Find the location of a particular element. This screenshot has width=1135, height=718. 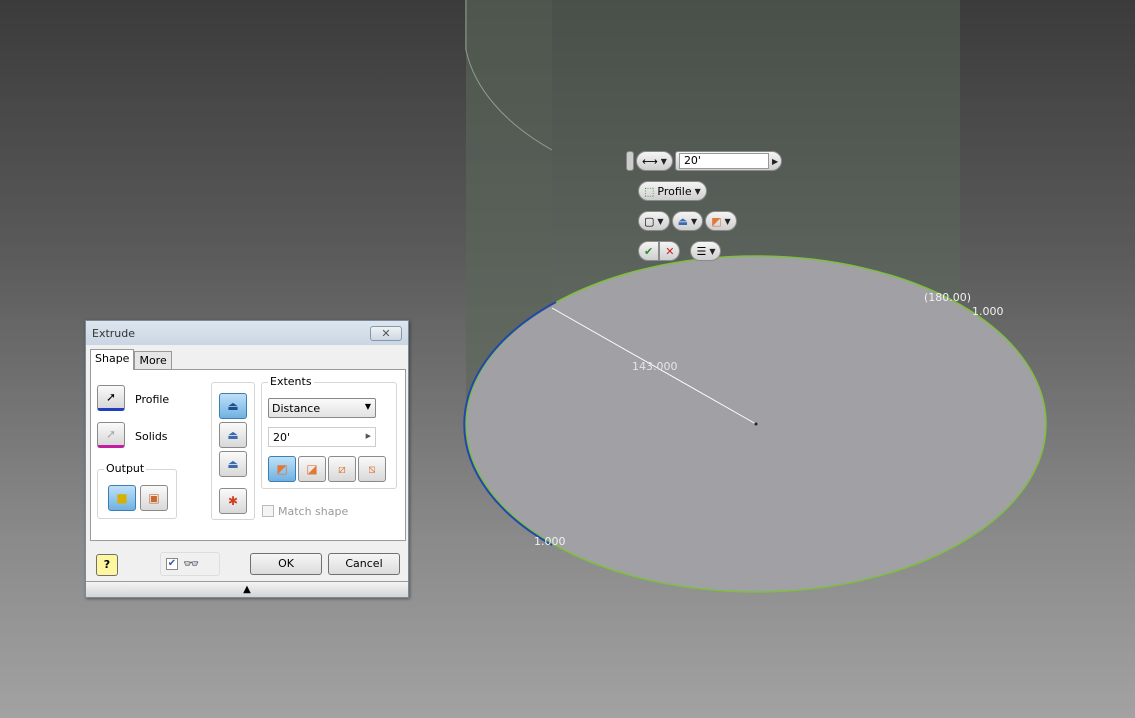

glasses-icon: 👓 is located at coordinates (191, 564).